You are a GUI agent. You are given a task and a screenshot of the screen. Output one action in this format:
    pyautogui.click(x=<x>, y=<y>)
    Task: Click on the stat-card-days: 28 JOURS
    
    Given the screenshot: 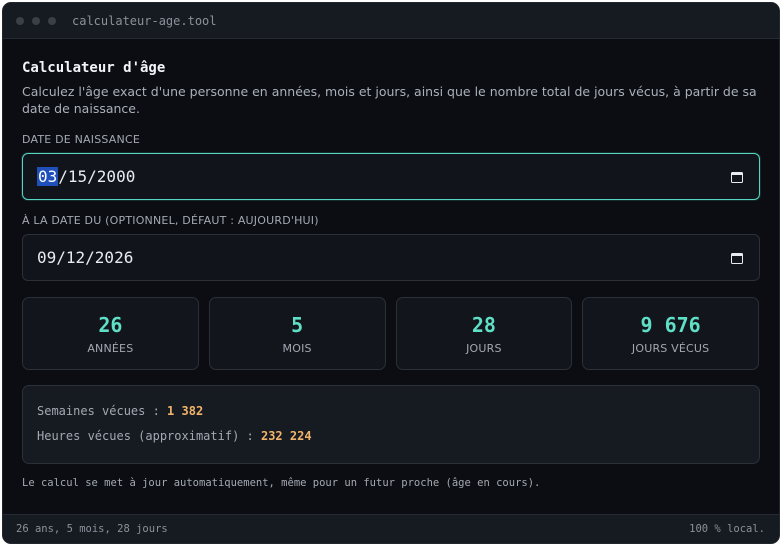 What is the action you would take?
    pyautogui.click(x=484, y=333)
    